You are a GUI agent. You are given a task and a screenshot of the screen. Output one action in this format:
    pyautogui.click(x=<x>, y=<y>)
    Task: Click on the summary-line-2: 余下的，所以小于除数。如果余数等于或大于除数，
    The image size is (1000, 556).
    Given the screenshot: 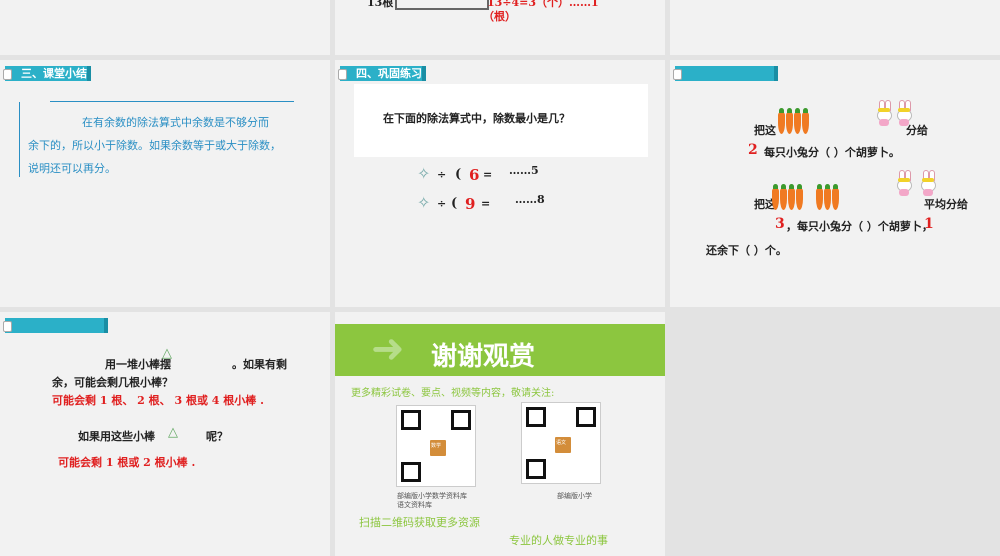 What is the action you would take?
    pyautogui.click(x=154, y=145)
    